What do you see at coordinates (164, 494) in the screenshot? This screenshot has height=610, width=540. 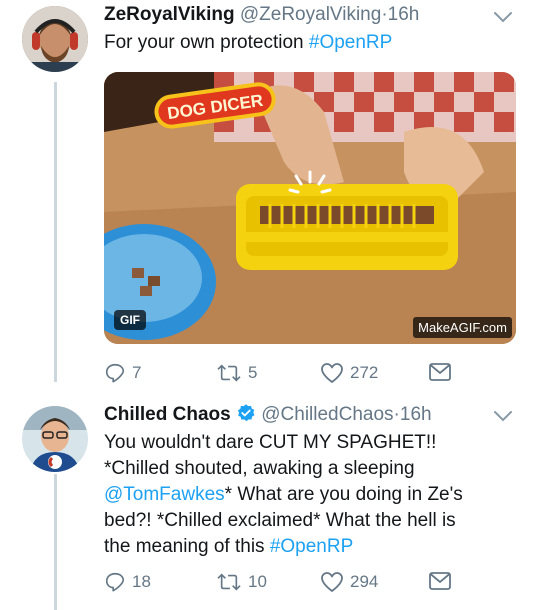 I see `mention-link: @TomFawkes` at bounding box center [164, 494].